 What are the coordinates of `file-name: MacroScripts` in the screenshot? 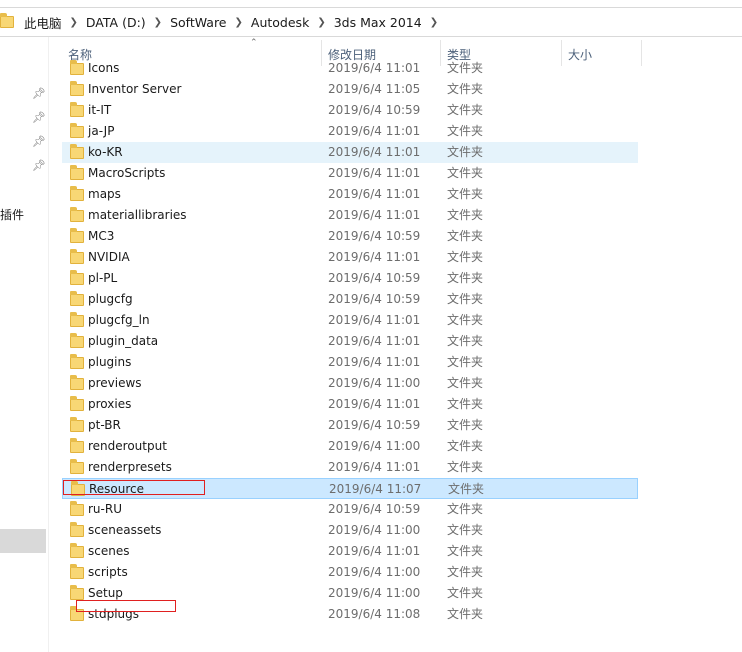 It's located at (126, 173).